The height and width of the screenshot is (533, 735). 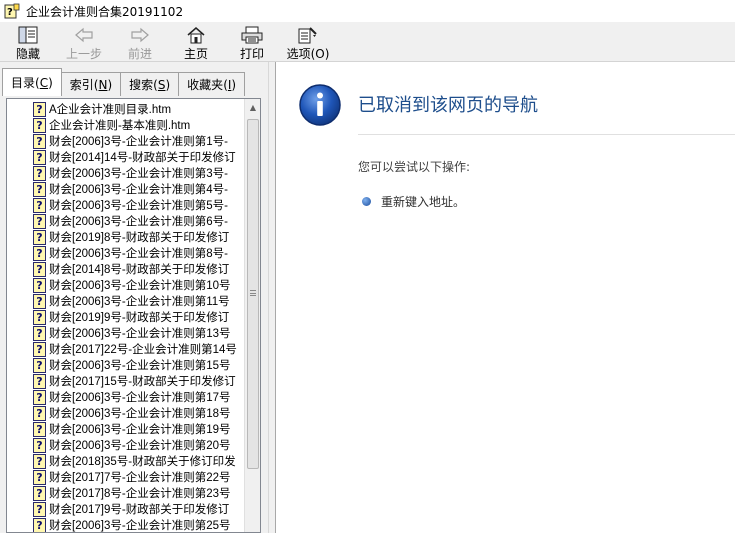 What do you see at coordinates (23, 83) in the screenshot?
I see `tab-contents-label: 目录` at bounding box center [23, 83].